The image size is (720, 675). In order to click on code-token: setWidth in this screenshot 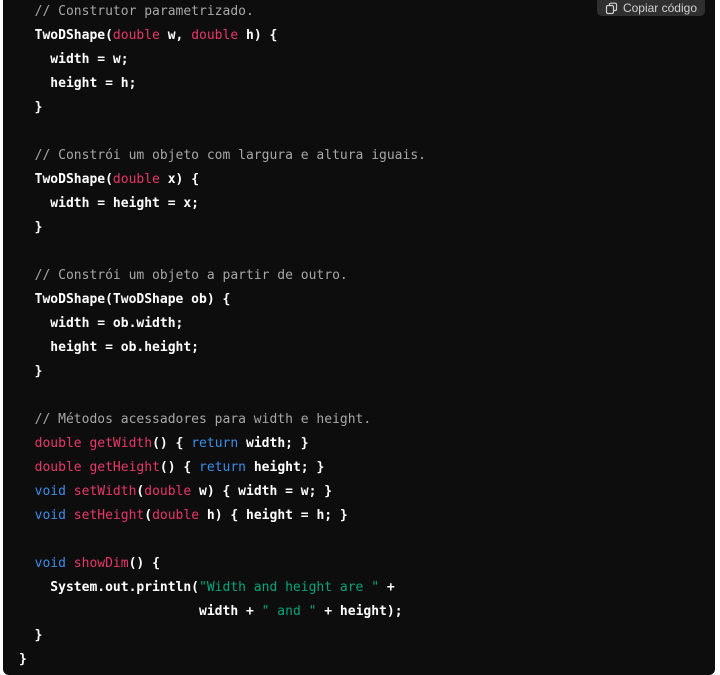, I will do `click(105, 491)`.